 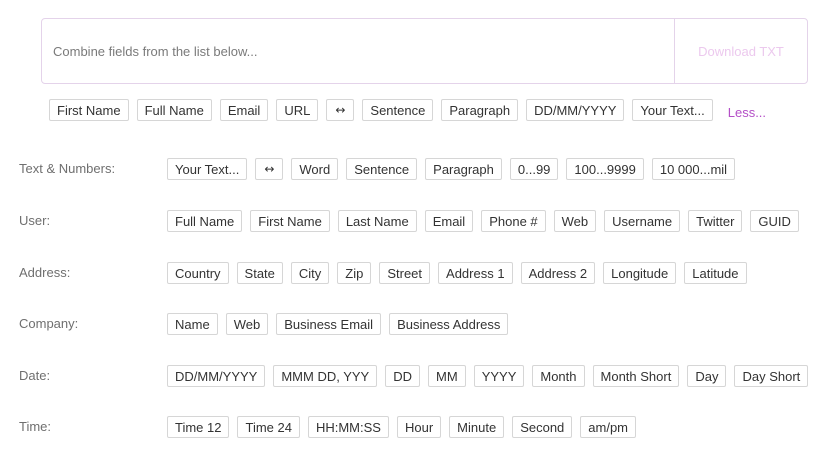 I want to click on field-chip: 10 000...mil, so click(x=693, y=169).